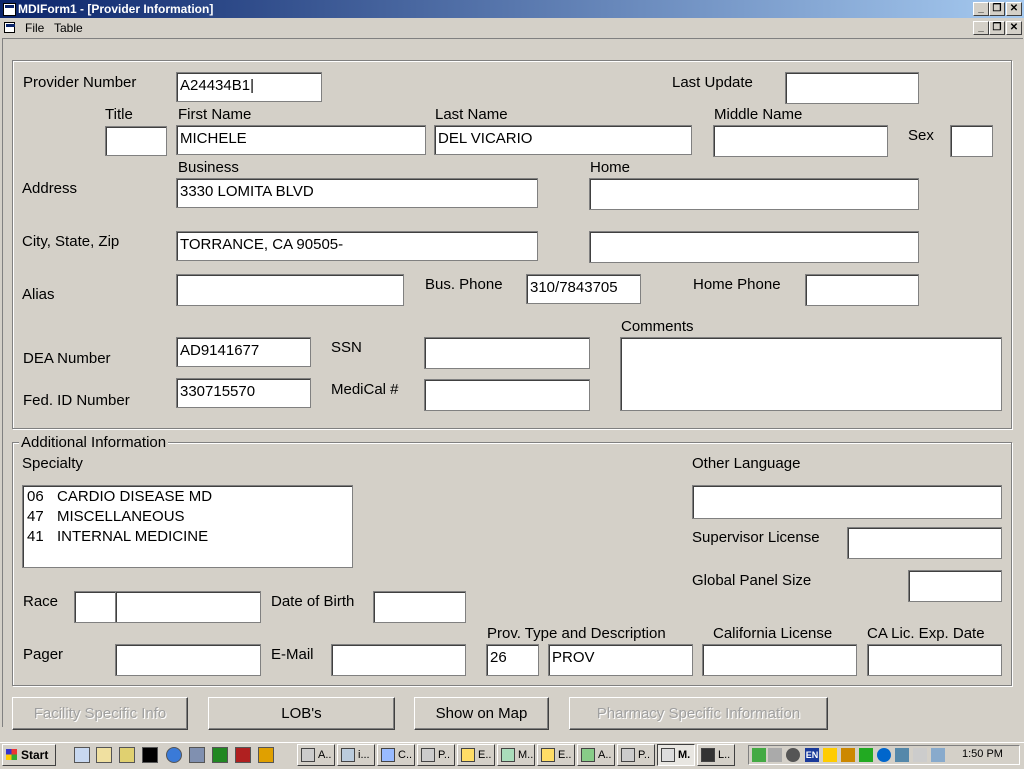 The height and width of the screenshot is (769, 1024). What do you see at coordinates (290, 290) in the screenshot?
I see `alias-field` at bounding box center [290, 290].